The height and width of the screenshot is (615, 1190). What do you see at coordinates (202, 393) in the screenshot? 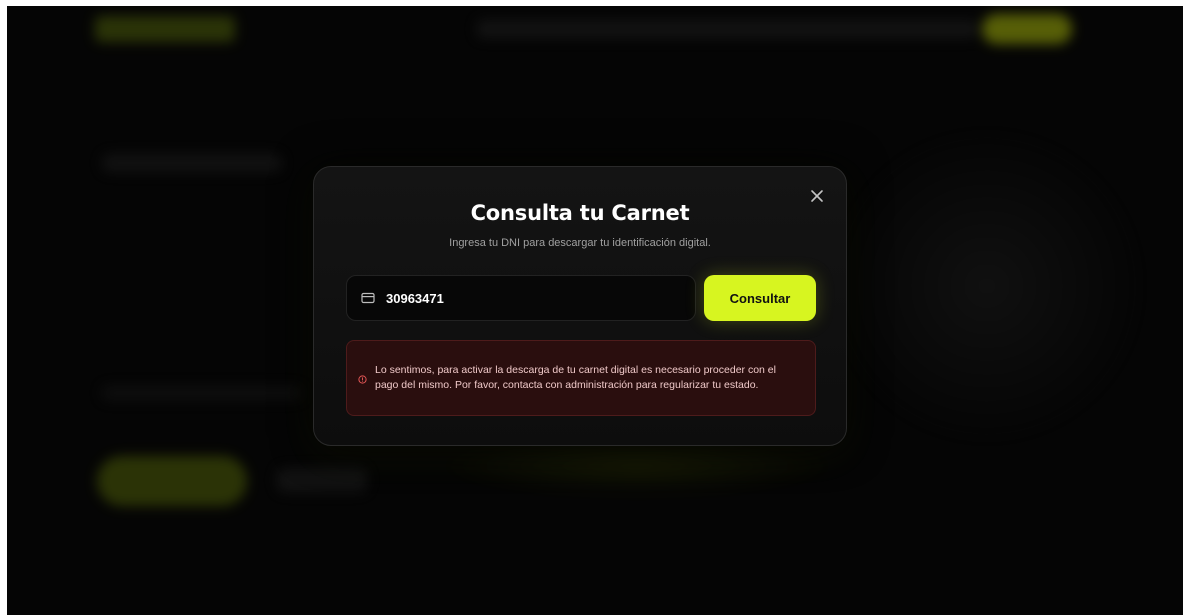
I see `background-paragraph` at bounding box center [202, 393].